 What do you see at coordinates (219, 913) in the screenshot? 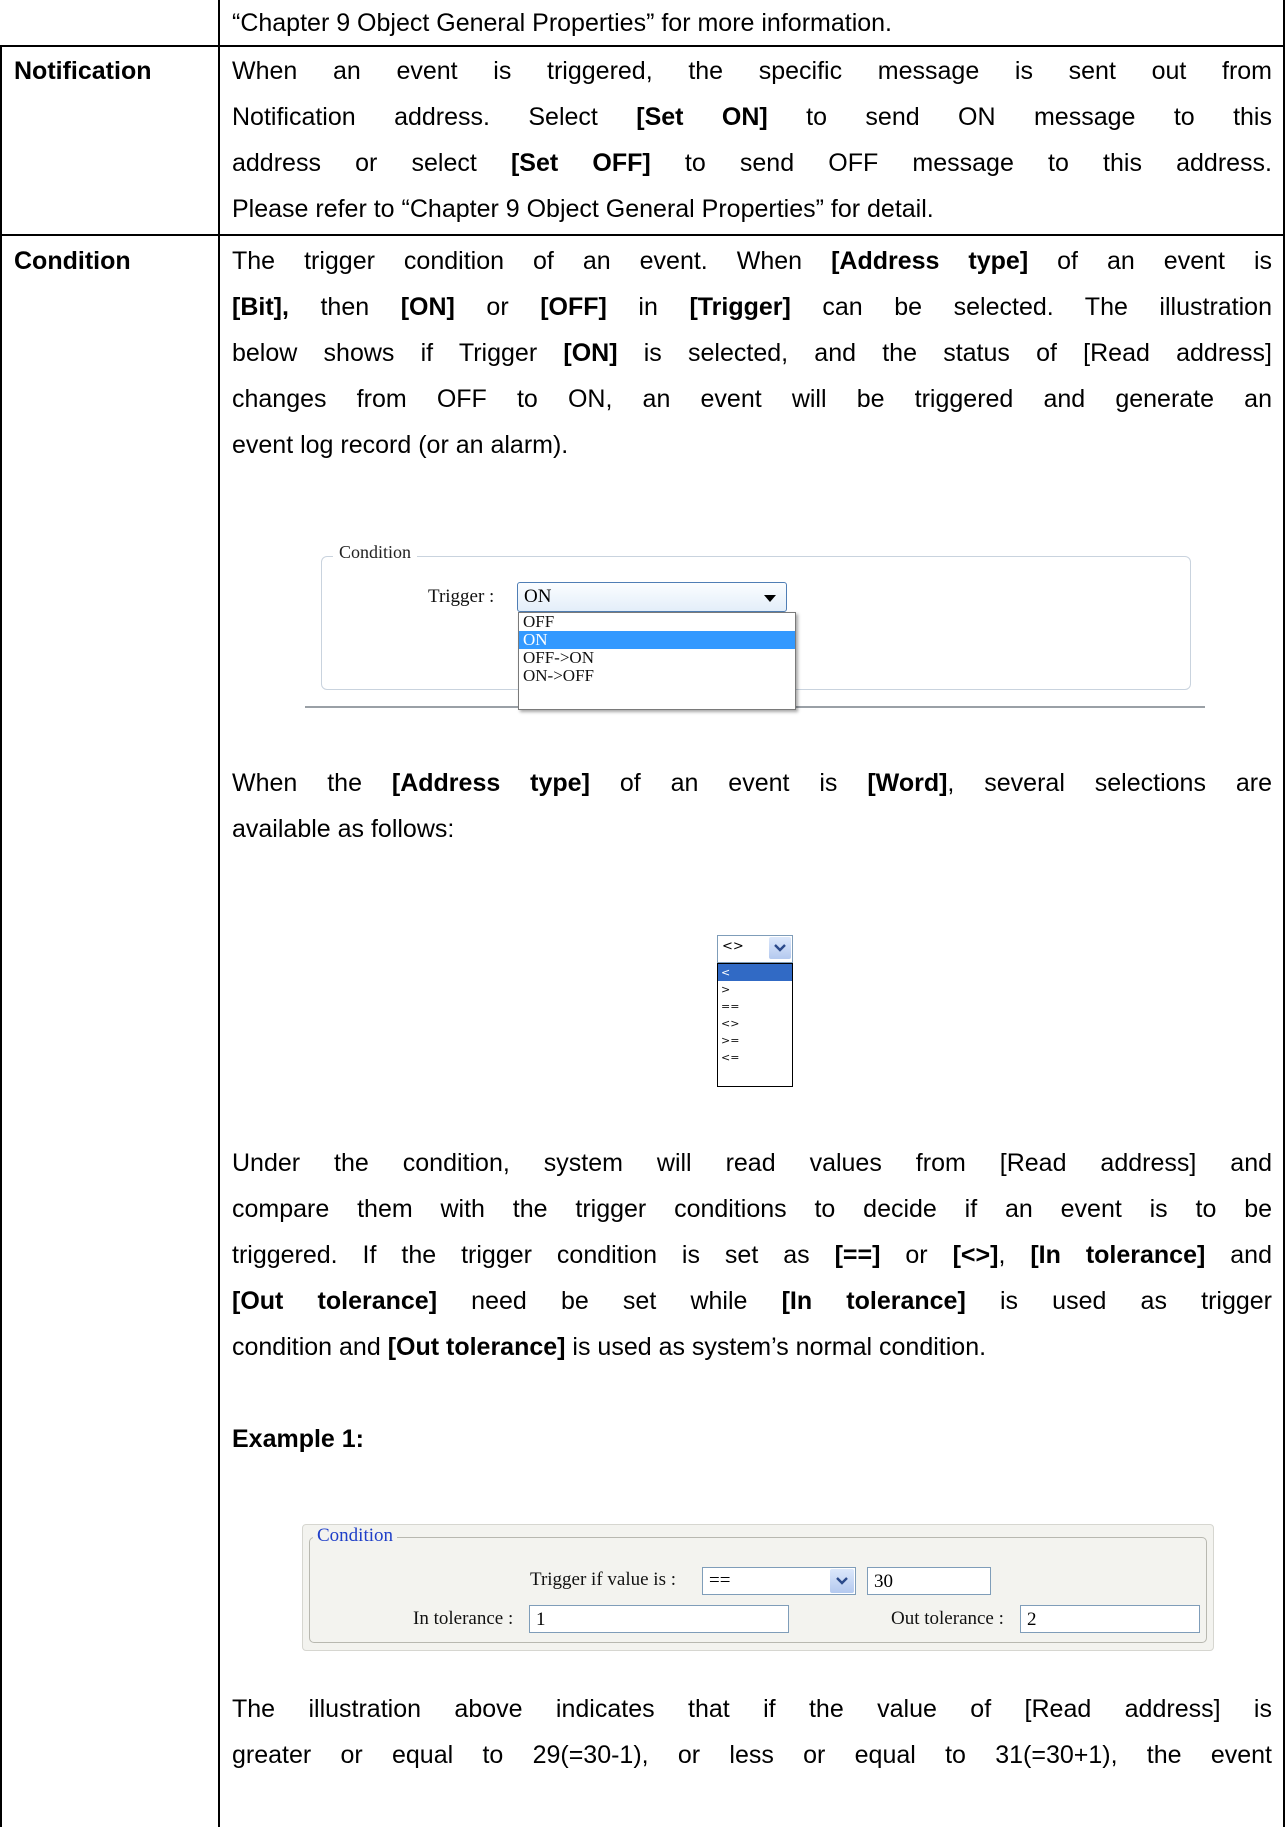
I see `column-divider` at bounding box center [219, 913].